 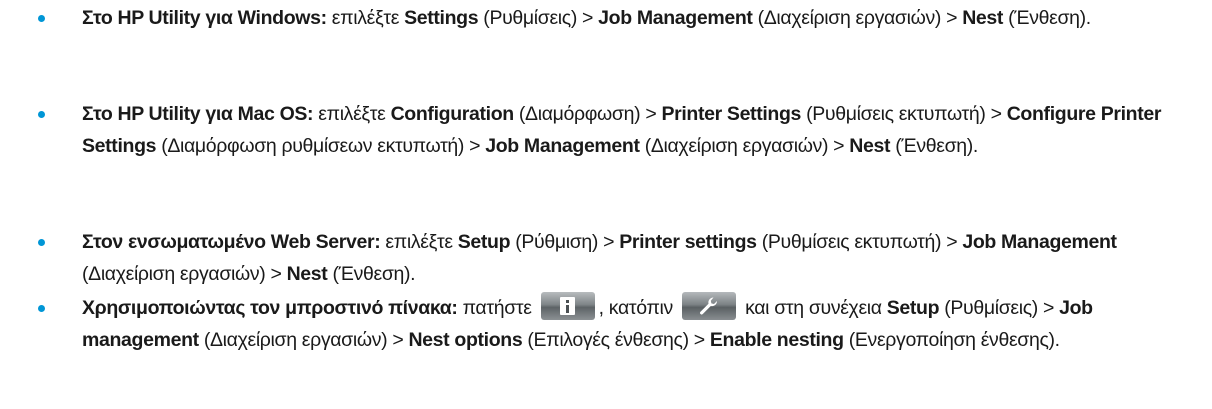 What do you see at coordinates (441, 18) in the screenshot?
I see `menu-path-settings: Settings` at bounding box center [441, 18].